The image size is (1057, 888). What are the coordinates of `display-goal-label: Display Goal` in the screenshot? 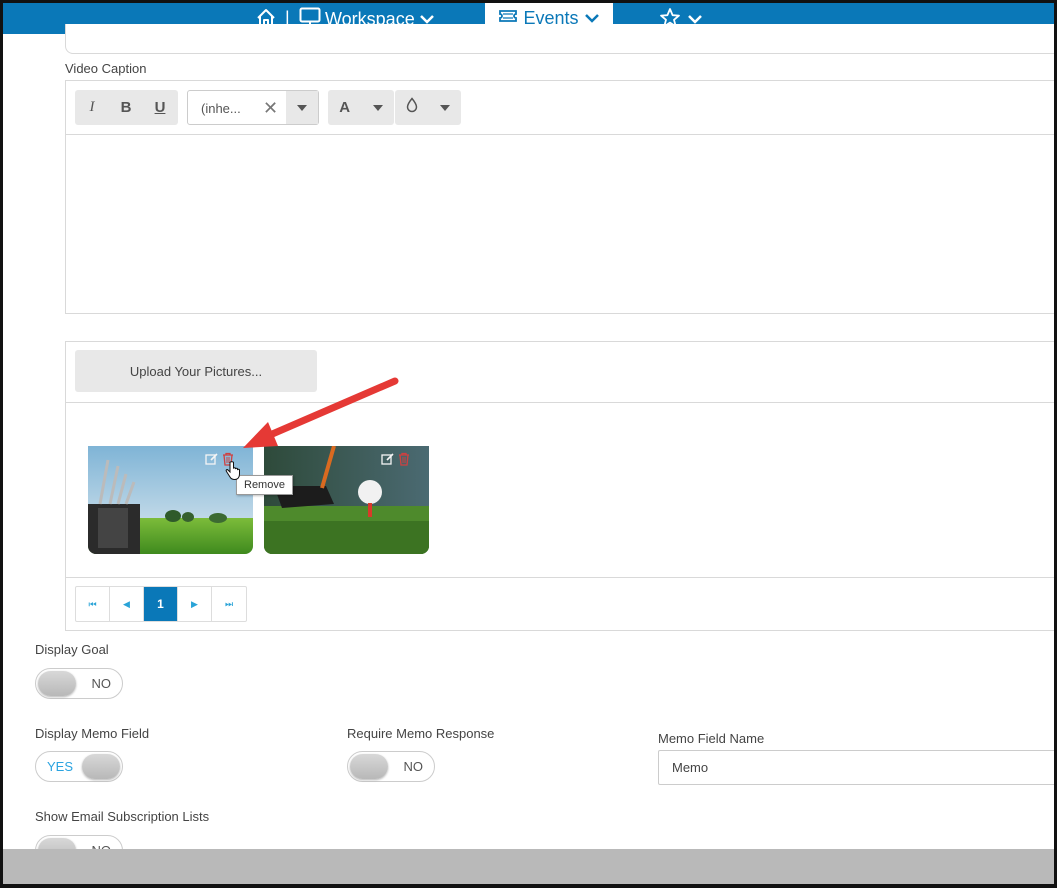 It's located at (72, 649).